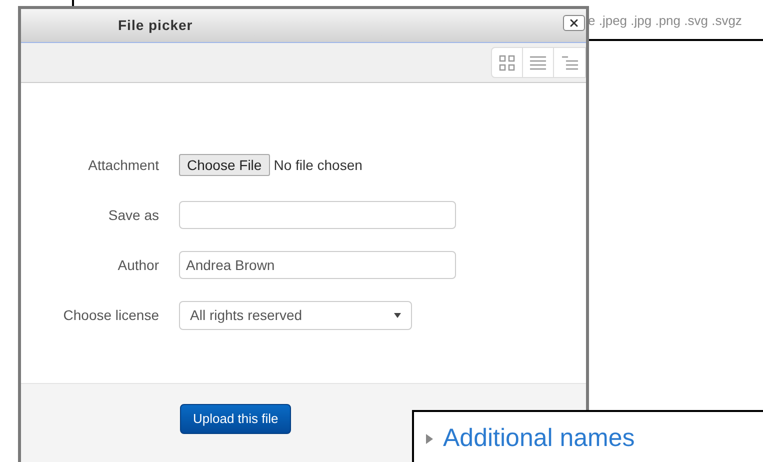 Image resolution: width=763 pixels, height=462 pixels. What do you see at coordinates (397, 315) in the screenshot?
I see `dropdown-caret-icon` at bounding box center [397, 315].